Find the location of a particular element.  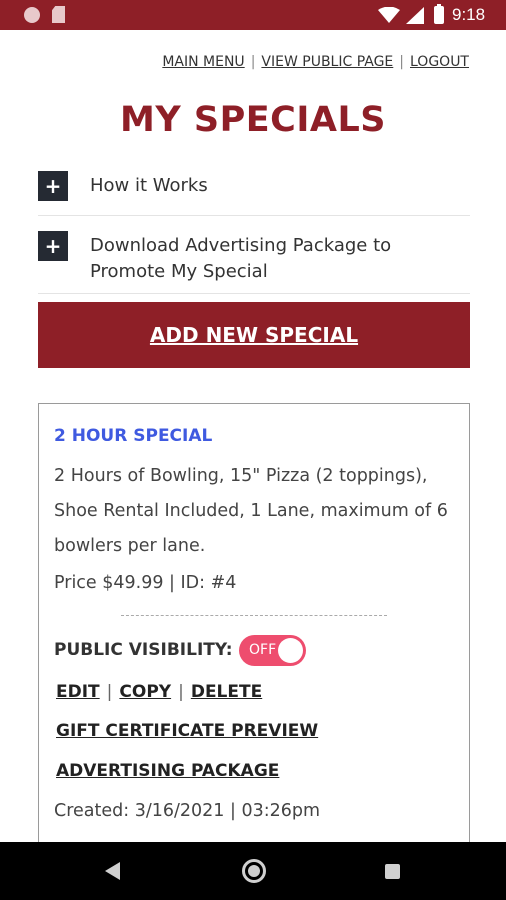

navigation-bar is located at coordinates (253, 871).